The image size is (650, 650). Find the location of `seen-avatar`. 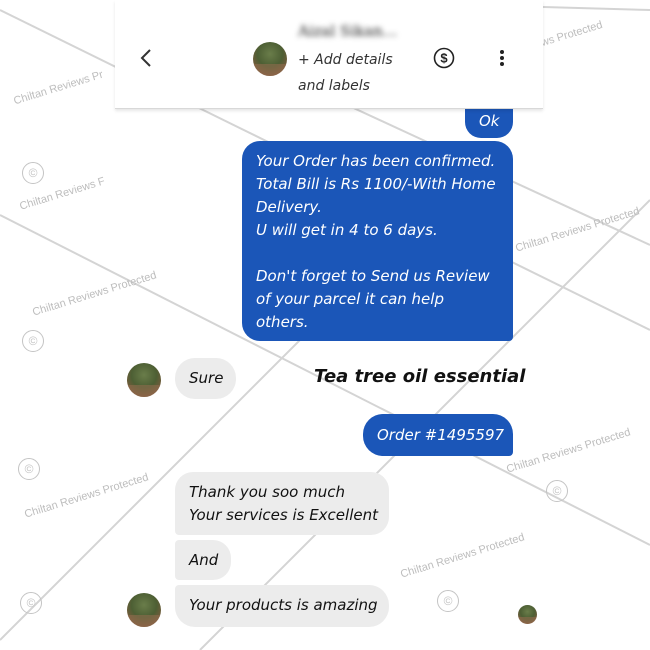

seen-avatar is located at coordinates (527, 614).